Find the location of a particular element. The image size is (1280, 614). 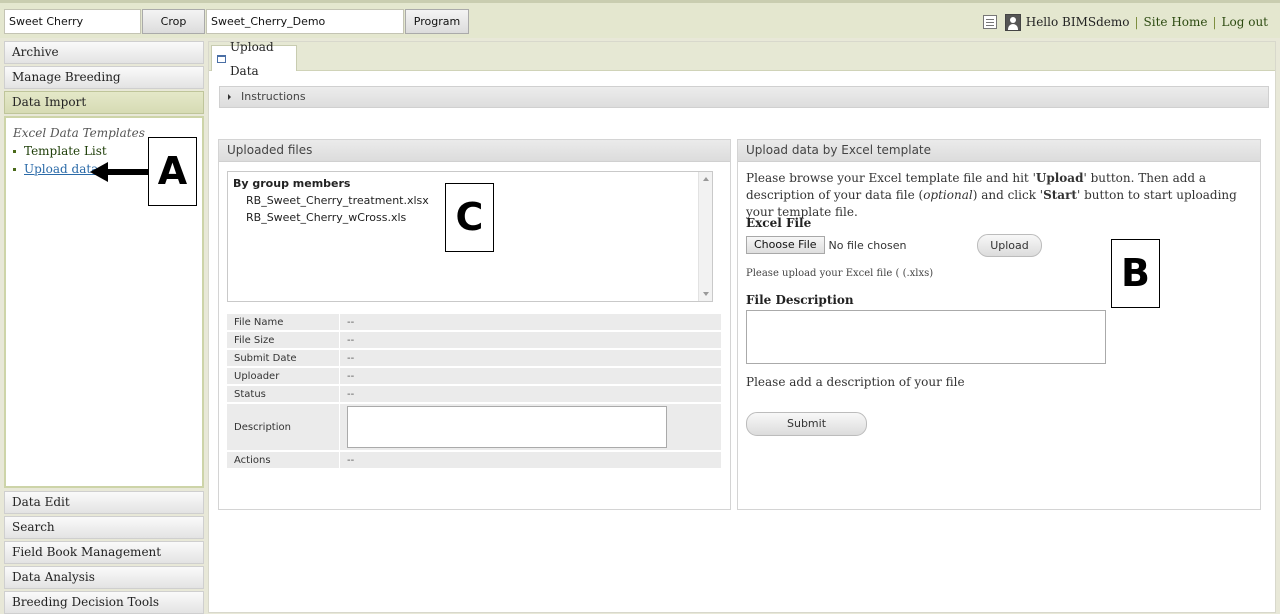

status-value: -- is located at coordinates (530, 394).